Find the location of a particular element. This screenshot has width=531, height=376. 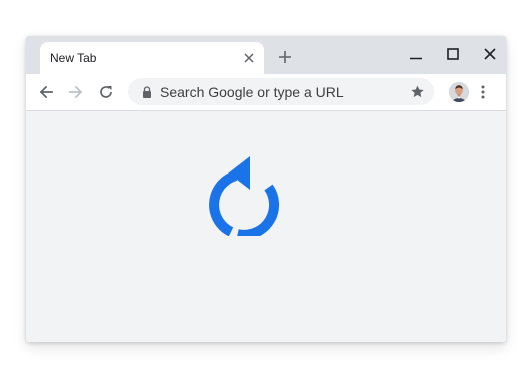

close-window-icon is located at coordinates (490, 54).